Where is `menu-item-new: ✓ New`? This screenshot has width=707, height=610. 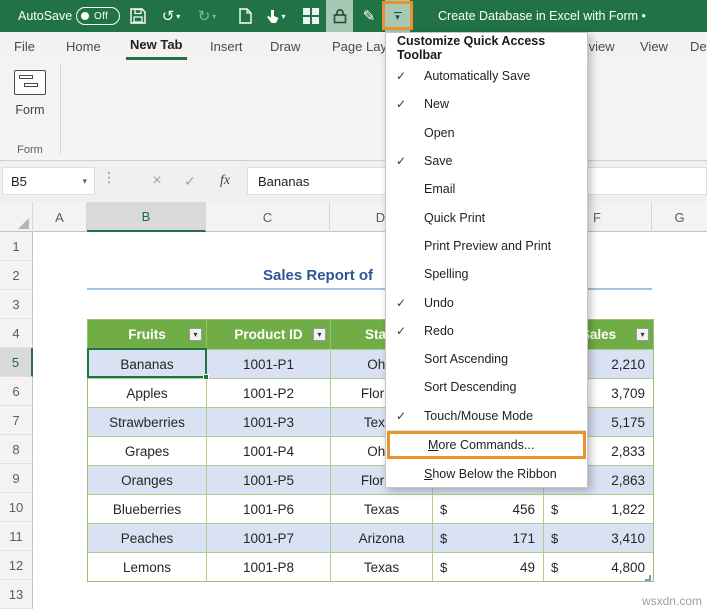
menu-item-new: ✓ New is located at coordinates (486, 104).